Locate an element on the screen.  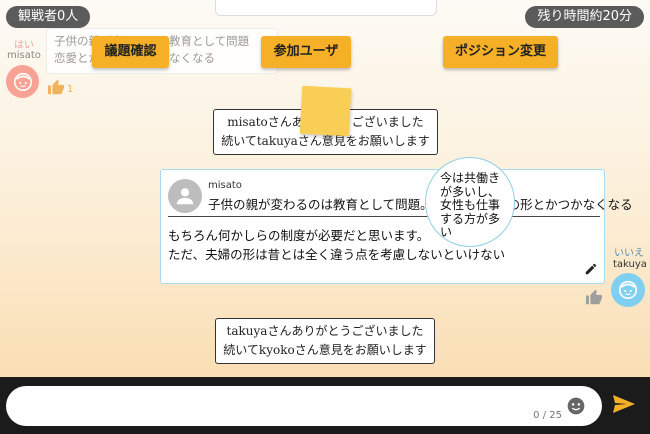
character-counter: 0 / 25 is located at coordinates (547, 415).